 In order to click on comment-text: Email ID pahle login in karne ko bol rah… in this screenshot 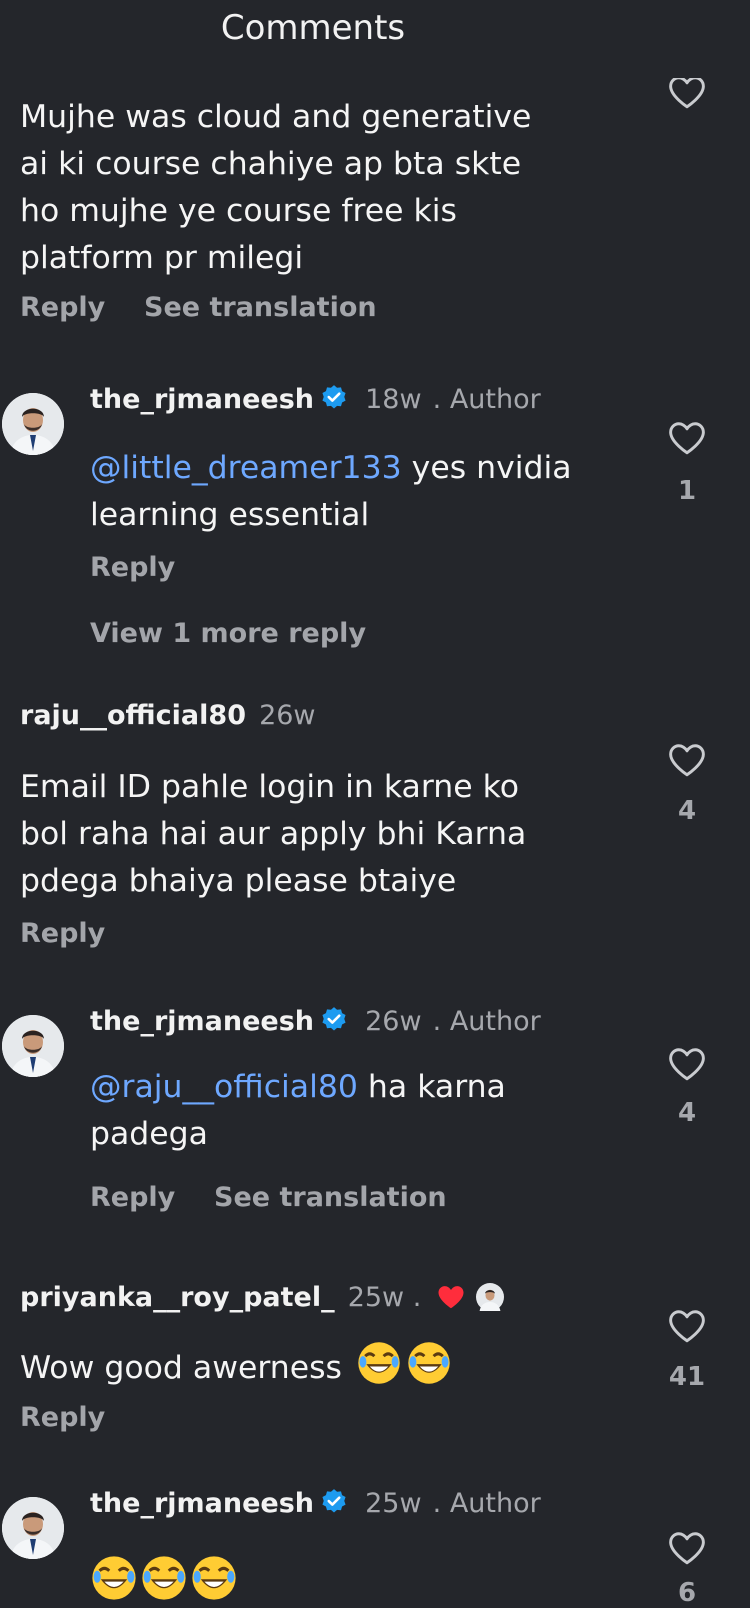, I will do `click(273, 834)`.